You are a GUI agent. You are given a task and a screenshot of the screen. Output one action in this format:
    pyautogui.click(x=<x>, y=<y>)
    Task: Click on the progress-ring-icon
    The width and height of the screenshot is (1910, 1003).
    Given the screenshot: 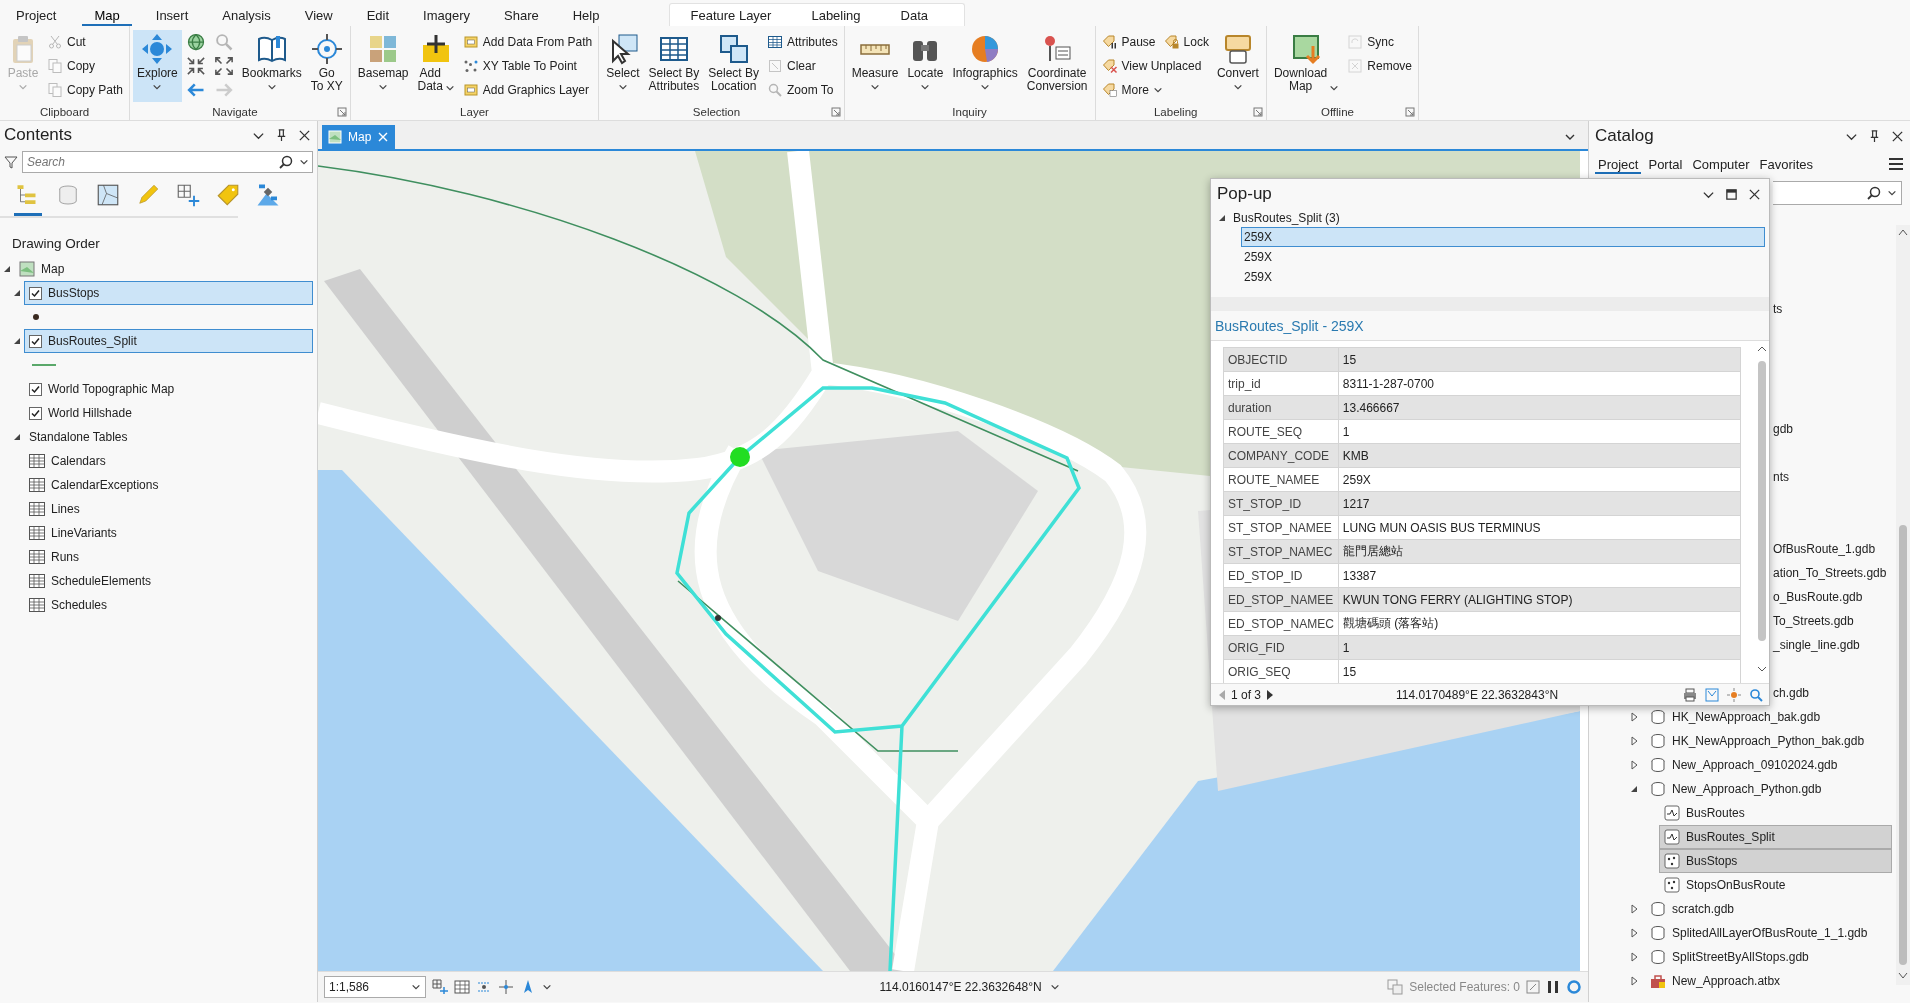 What is the action you would take?
    pyautogui.click(x=1574, y=987)
    